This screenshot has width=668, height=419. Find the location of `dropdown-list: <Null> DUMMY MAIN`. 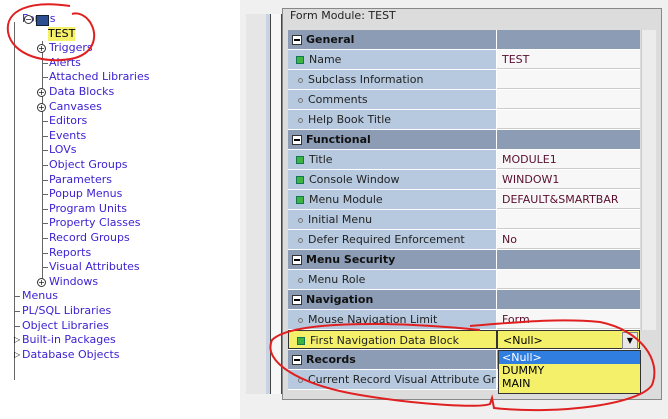

dropdown-list: <Null> DUMMY MAIN is located at coordinates (569, 372).